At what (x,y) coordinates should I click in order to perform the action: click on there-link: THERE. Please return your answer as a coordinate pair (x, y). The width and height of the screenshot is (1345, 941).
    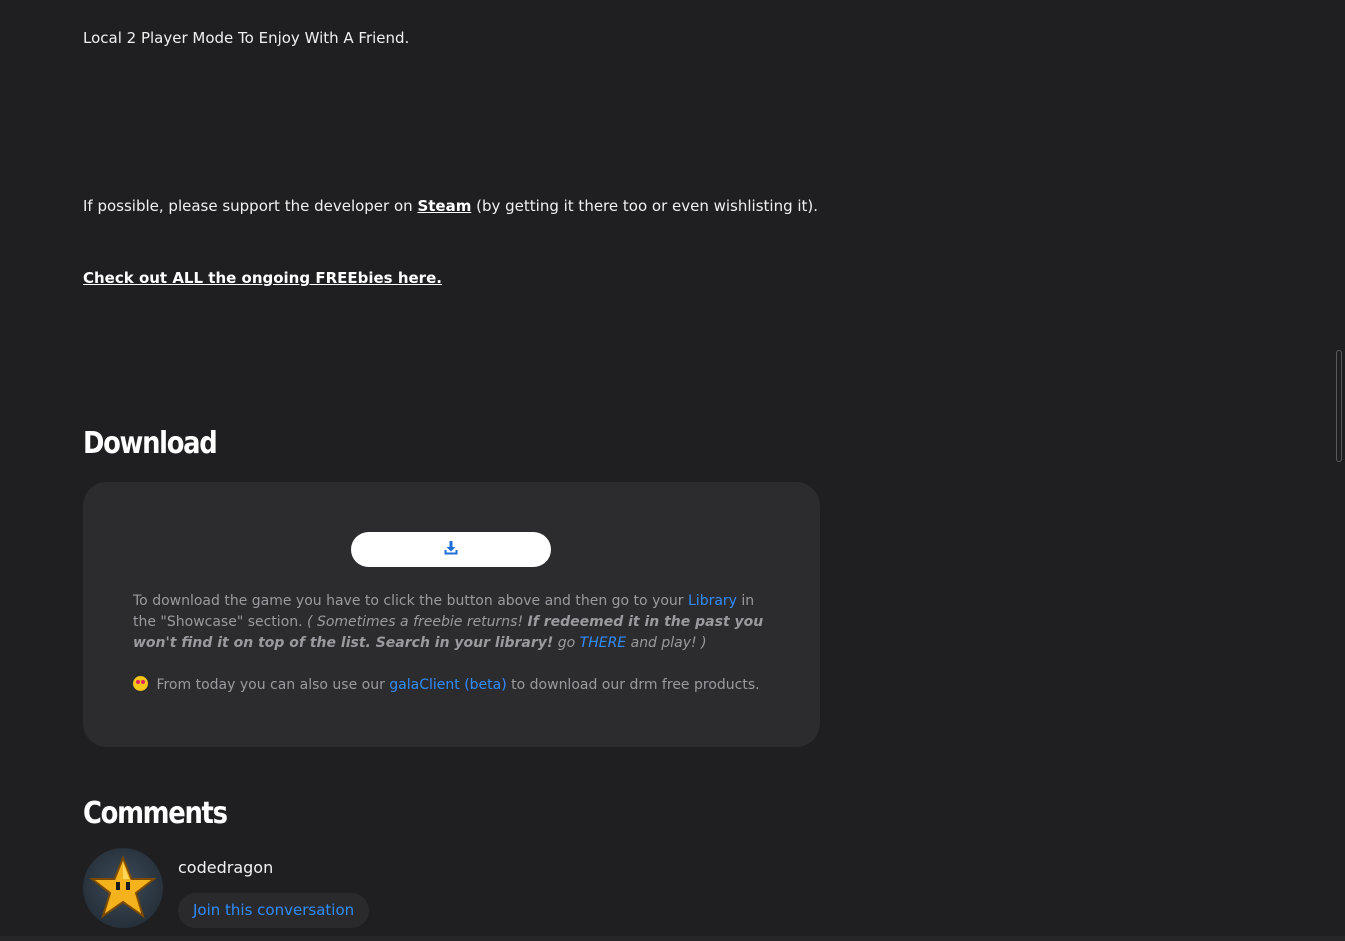
    Looking at the image, I should click on (603, 643).